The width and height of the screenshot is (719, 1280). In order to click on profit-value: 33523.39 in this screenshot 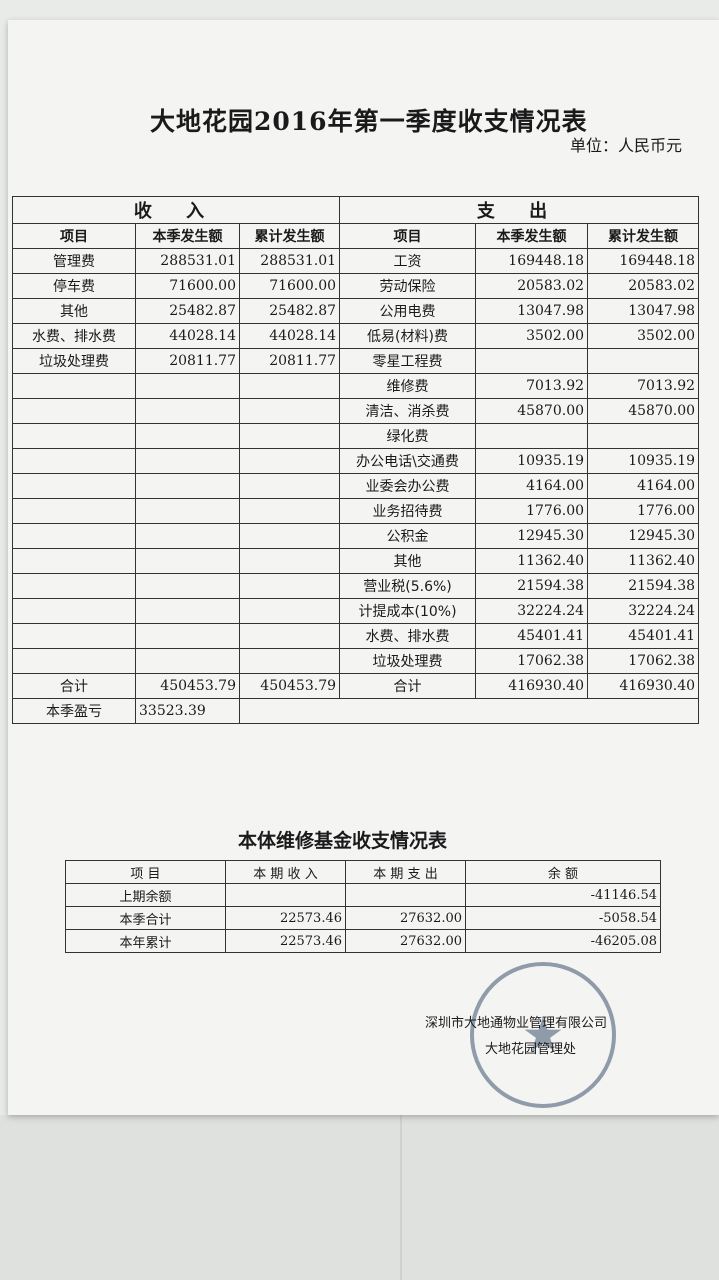, I will do `click(187, 711)`.